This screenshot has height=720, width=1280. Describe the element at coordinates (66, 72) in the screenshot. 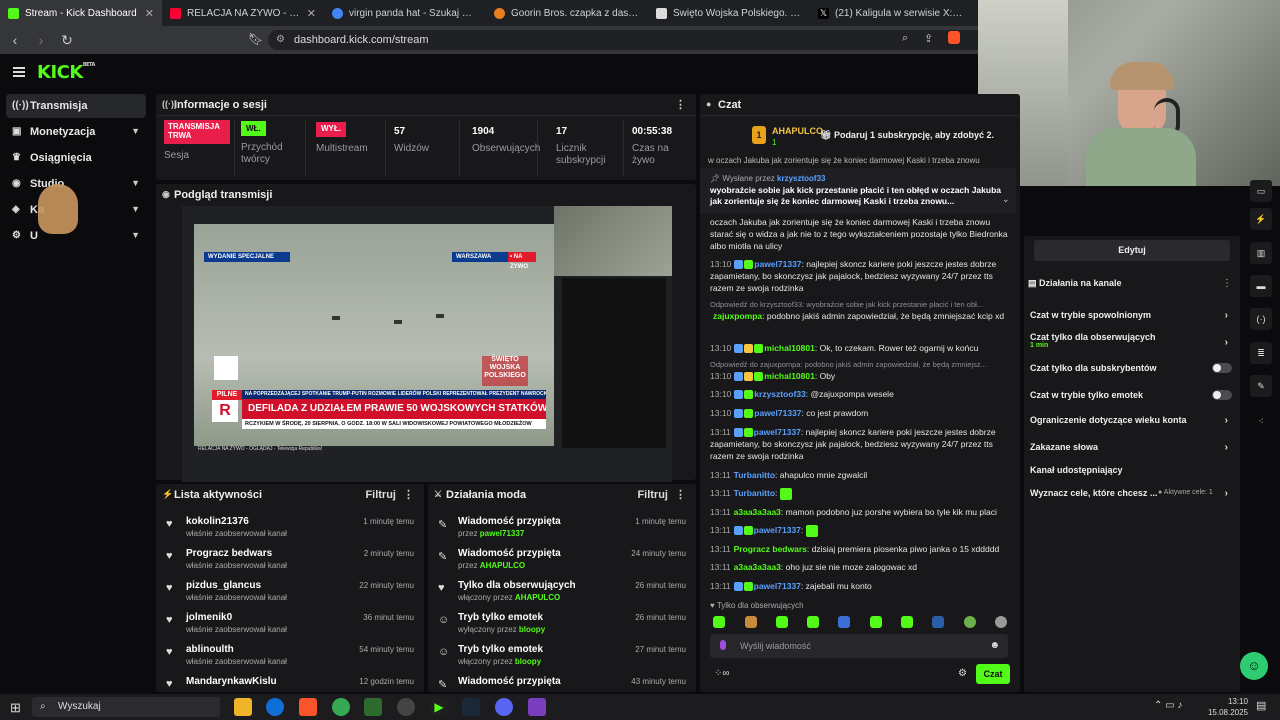

I see `kick-logo: KICKBETA` at that location.